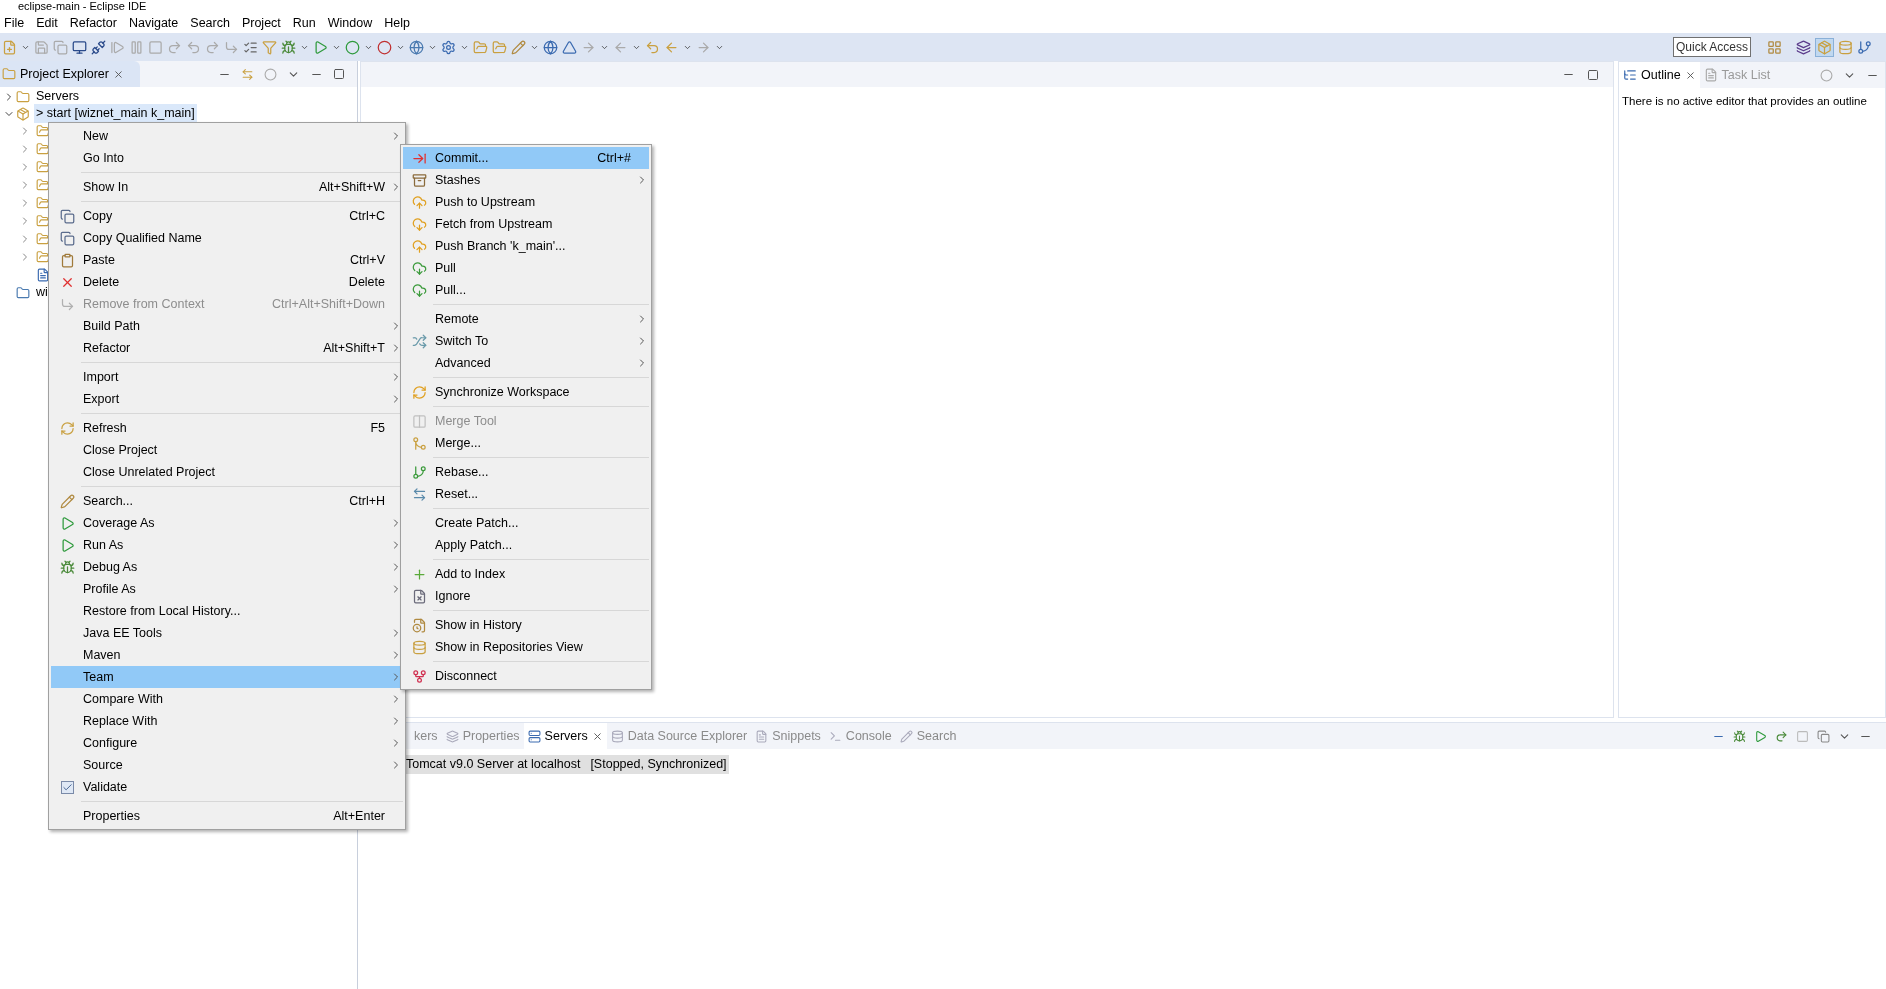  I want to click on menu-item: Java EE Tools, so click(227, 633).